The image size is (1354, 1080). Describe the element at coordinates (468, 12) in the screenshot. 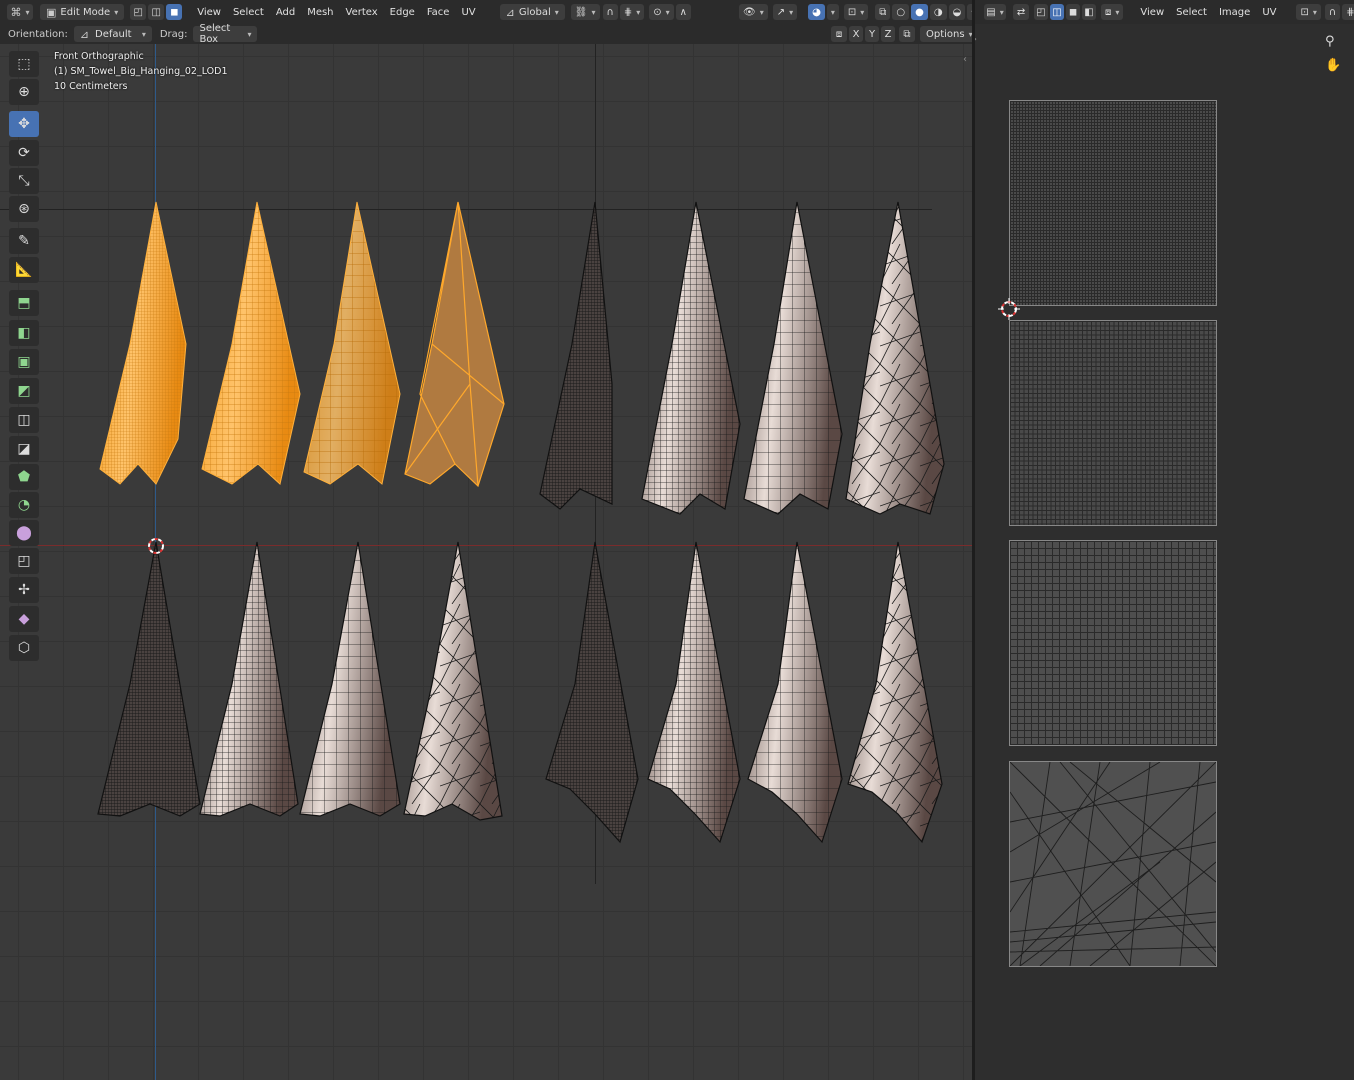

I see `menu-uv: UV` at that location.